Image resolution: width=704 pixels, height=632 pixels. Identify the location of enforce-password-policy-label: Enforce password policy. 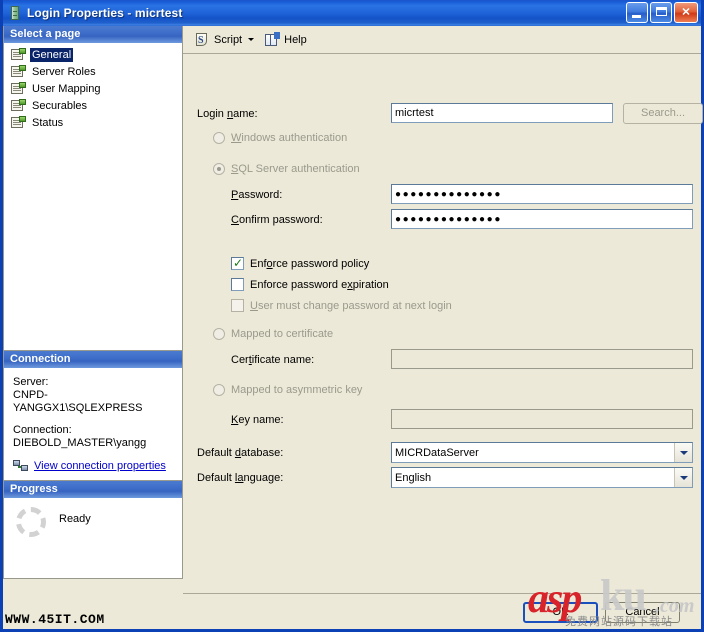
(310, 263).